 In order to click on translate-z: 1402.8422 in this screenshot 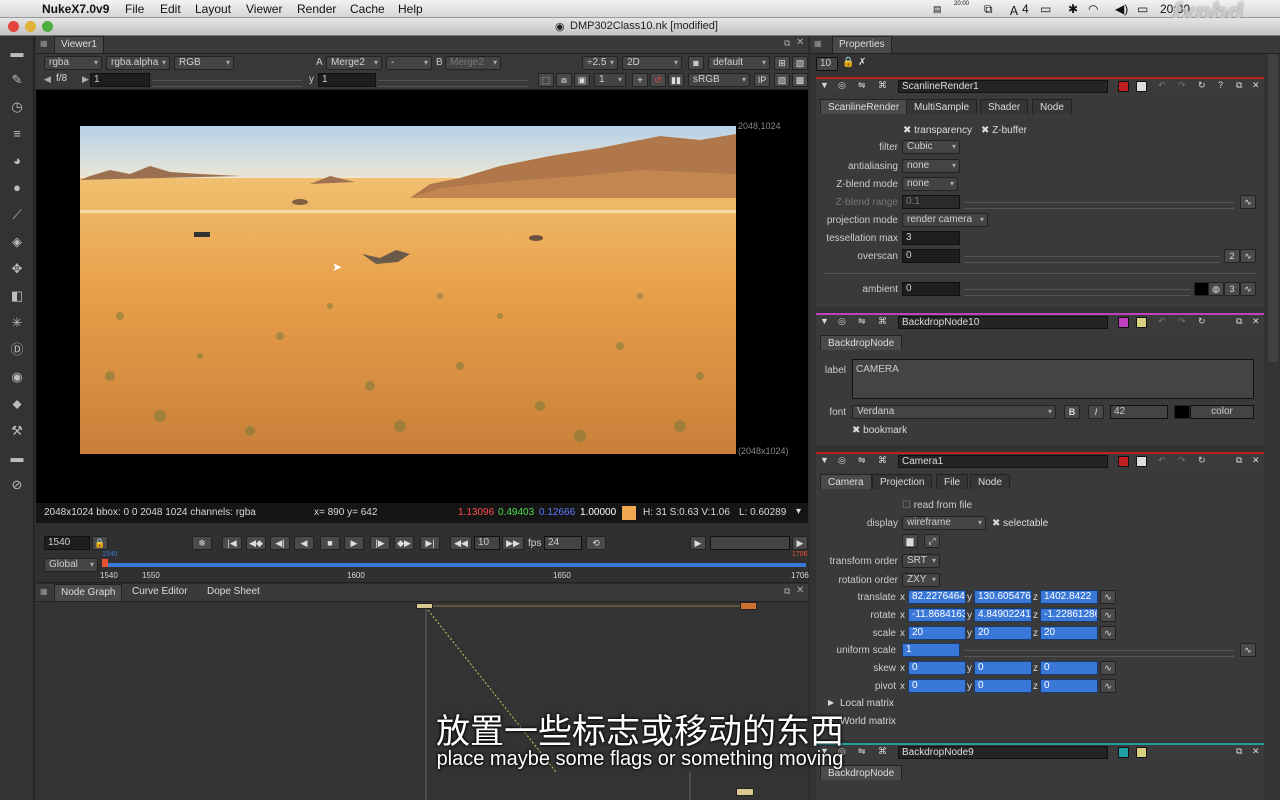, I will do `click(1069, 597)`.